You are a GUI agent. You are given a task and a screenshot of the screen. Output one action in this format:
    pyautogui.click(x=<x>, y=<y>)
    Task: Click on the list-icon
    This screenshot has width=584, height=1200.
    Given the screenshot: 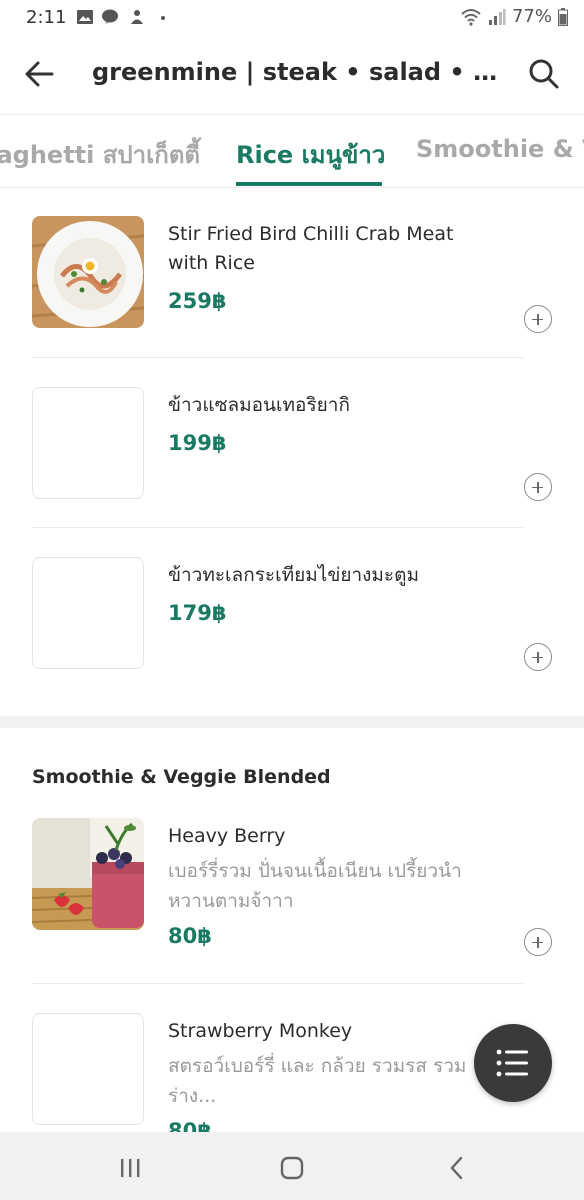 What is the action you would take?
    pyautogui.click(x=512, y=1063)
    